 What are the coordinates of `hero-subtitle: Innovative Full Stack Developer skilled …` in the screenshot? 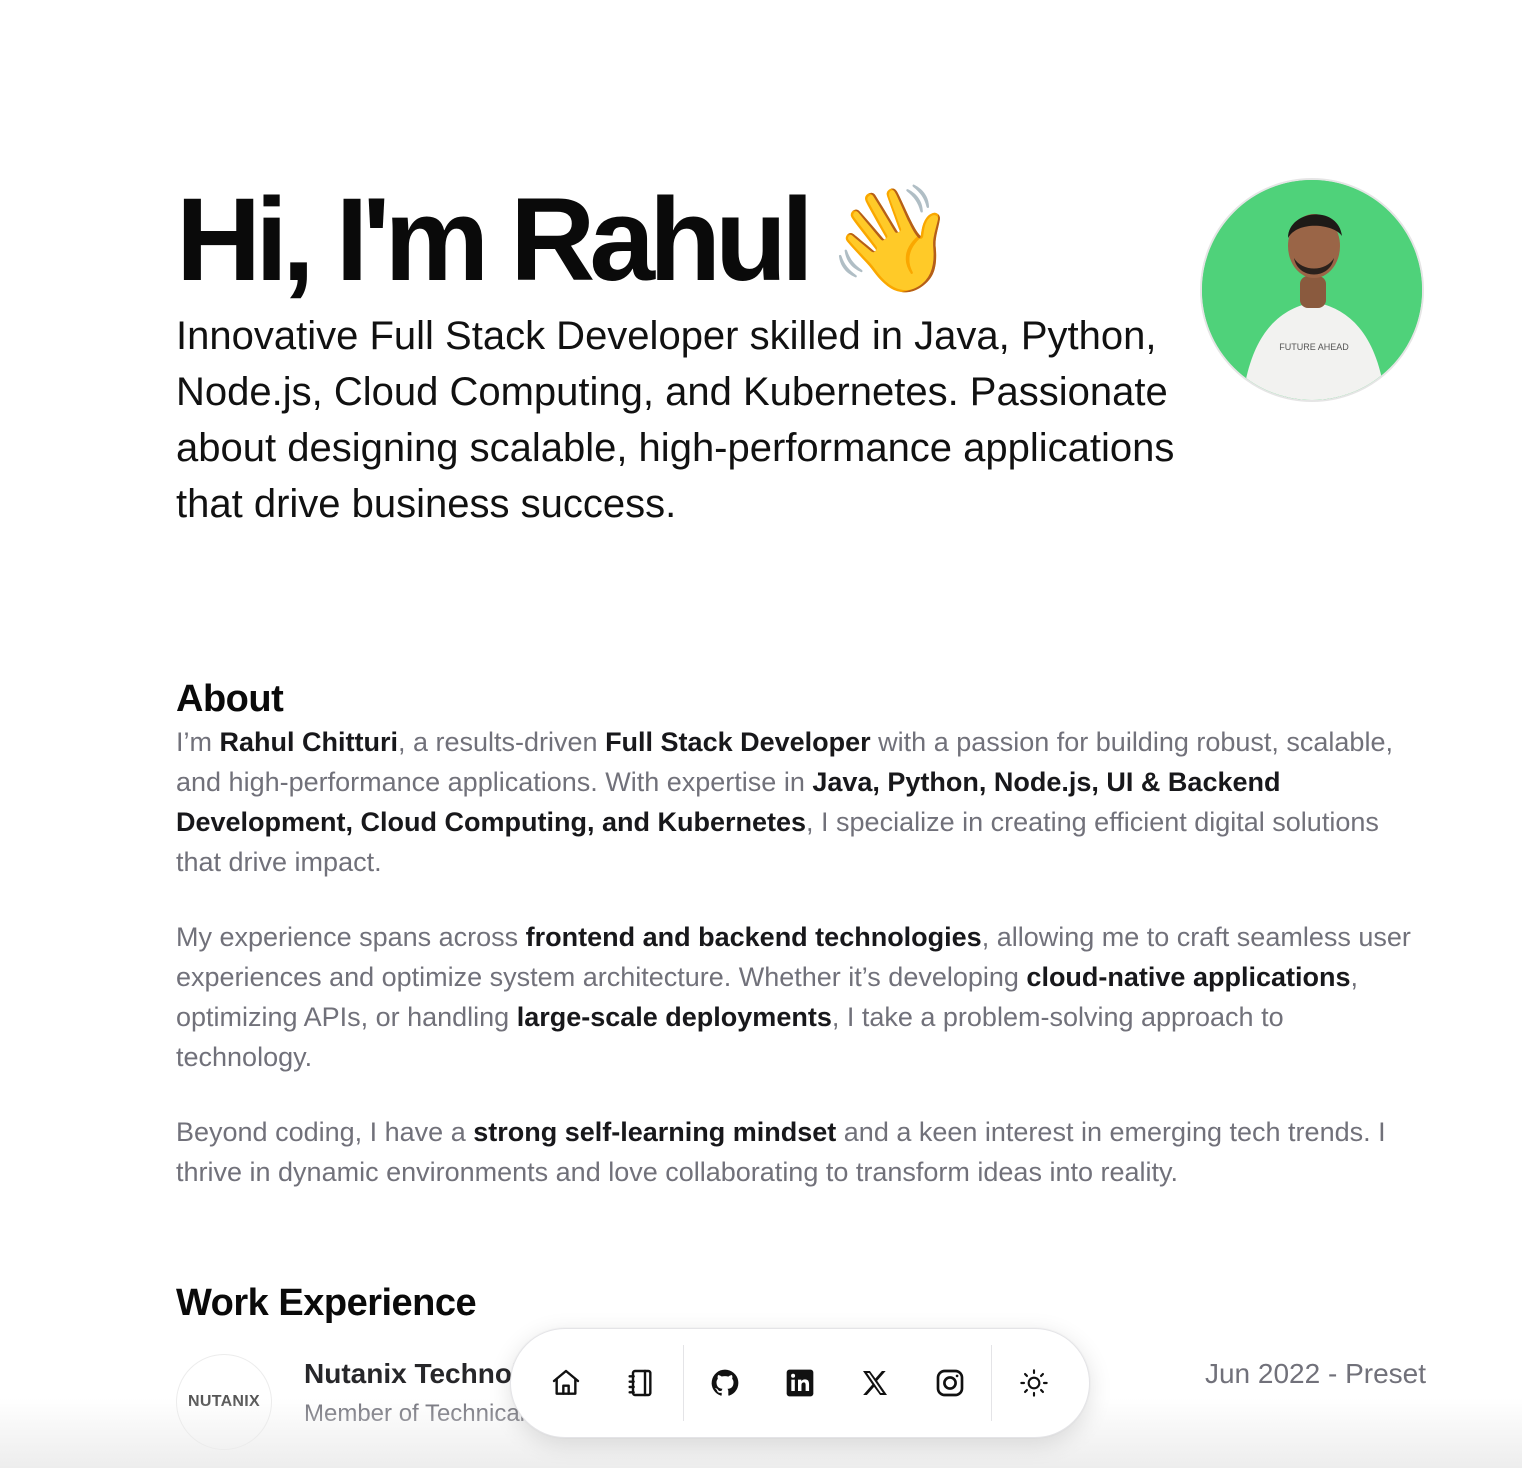 It's located at (675, 420).